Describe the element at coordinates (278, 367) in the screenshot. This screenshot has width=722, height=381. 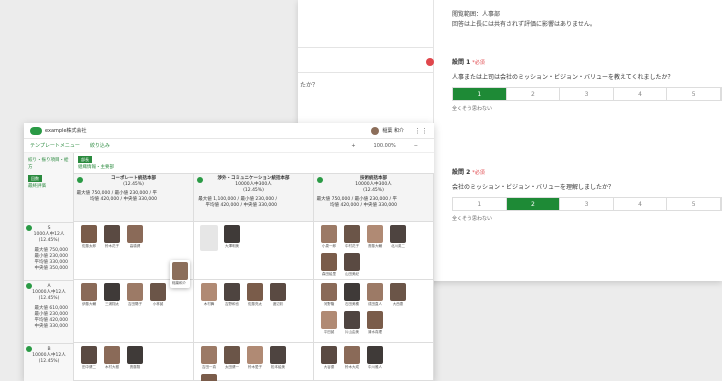
I see `person-name: 松本絵美` at that location.